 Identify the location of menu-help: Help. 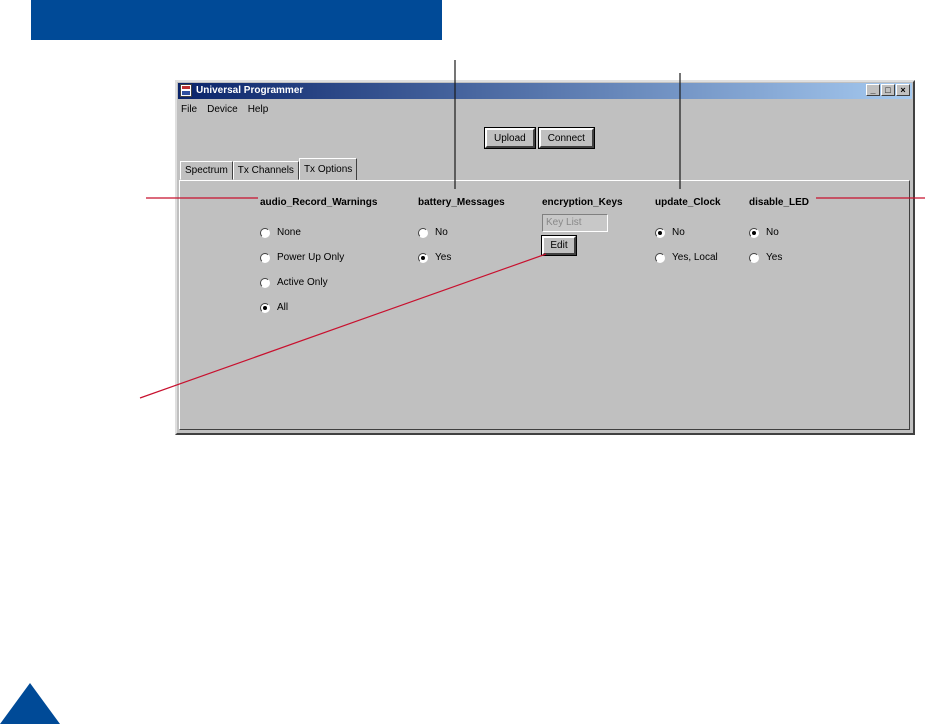
(258, 109).